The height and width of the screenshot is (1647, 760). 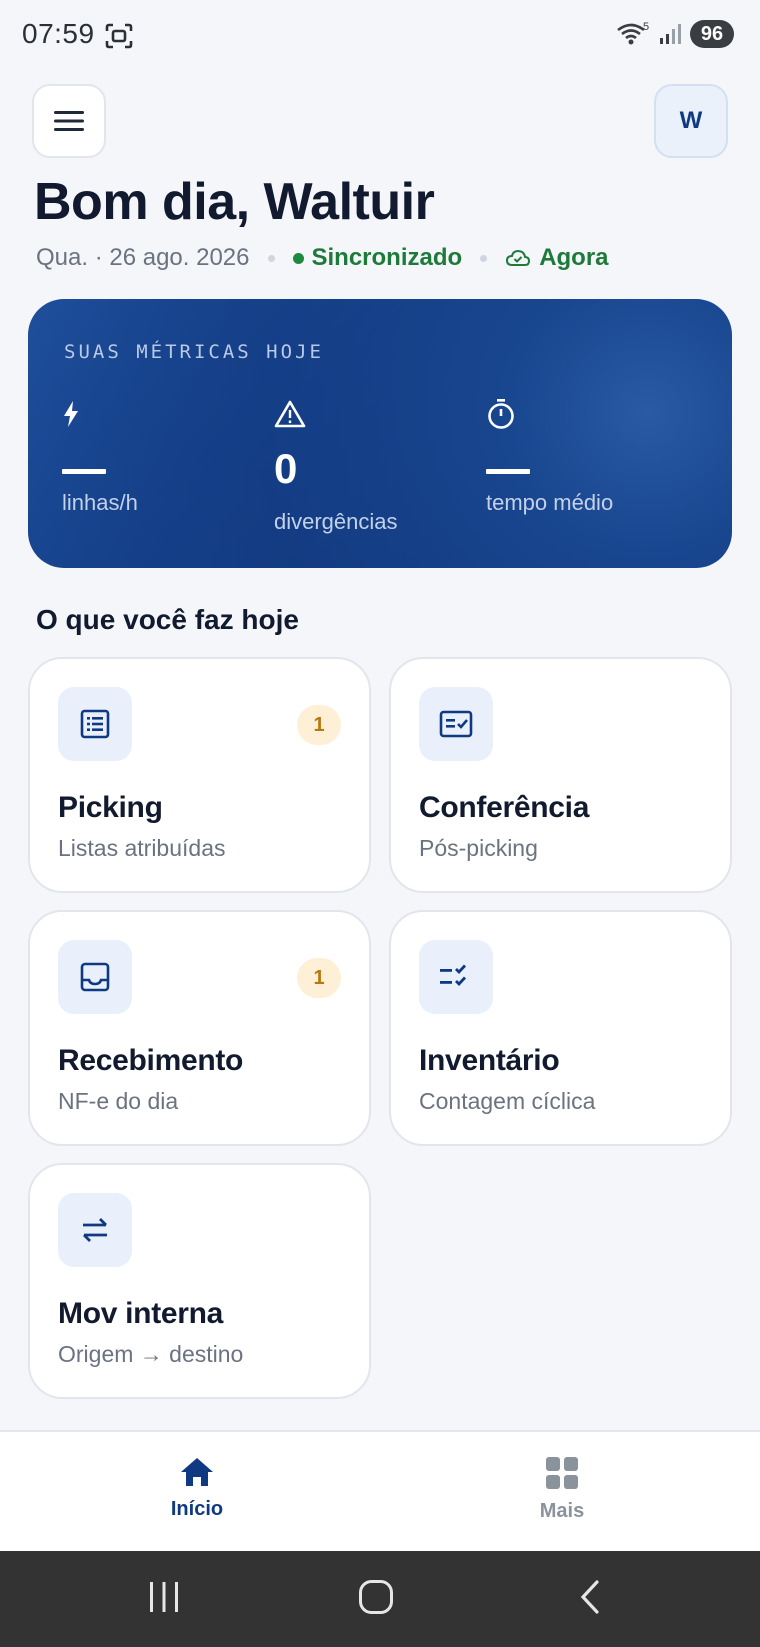 What do you see at coordinates (501, 414) in the screenshot?
I see `stopwatch-icon` at bounding box center [501, 414].